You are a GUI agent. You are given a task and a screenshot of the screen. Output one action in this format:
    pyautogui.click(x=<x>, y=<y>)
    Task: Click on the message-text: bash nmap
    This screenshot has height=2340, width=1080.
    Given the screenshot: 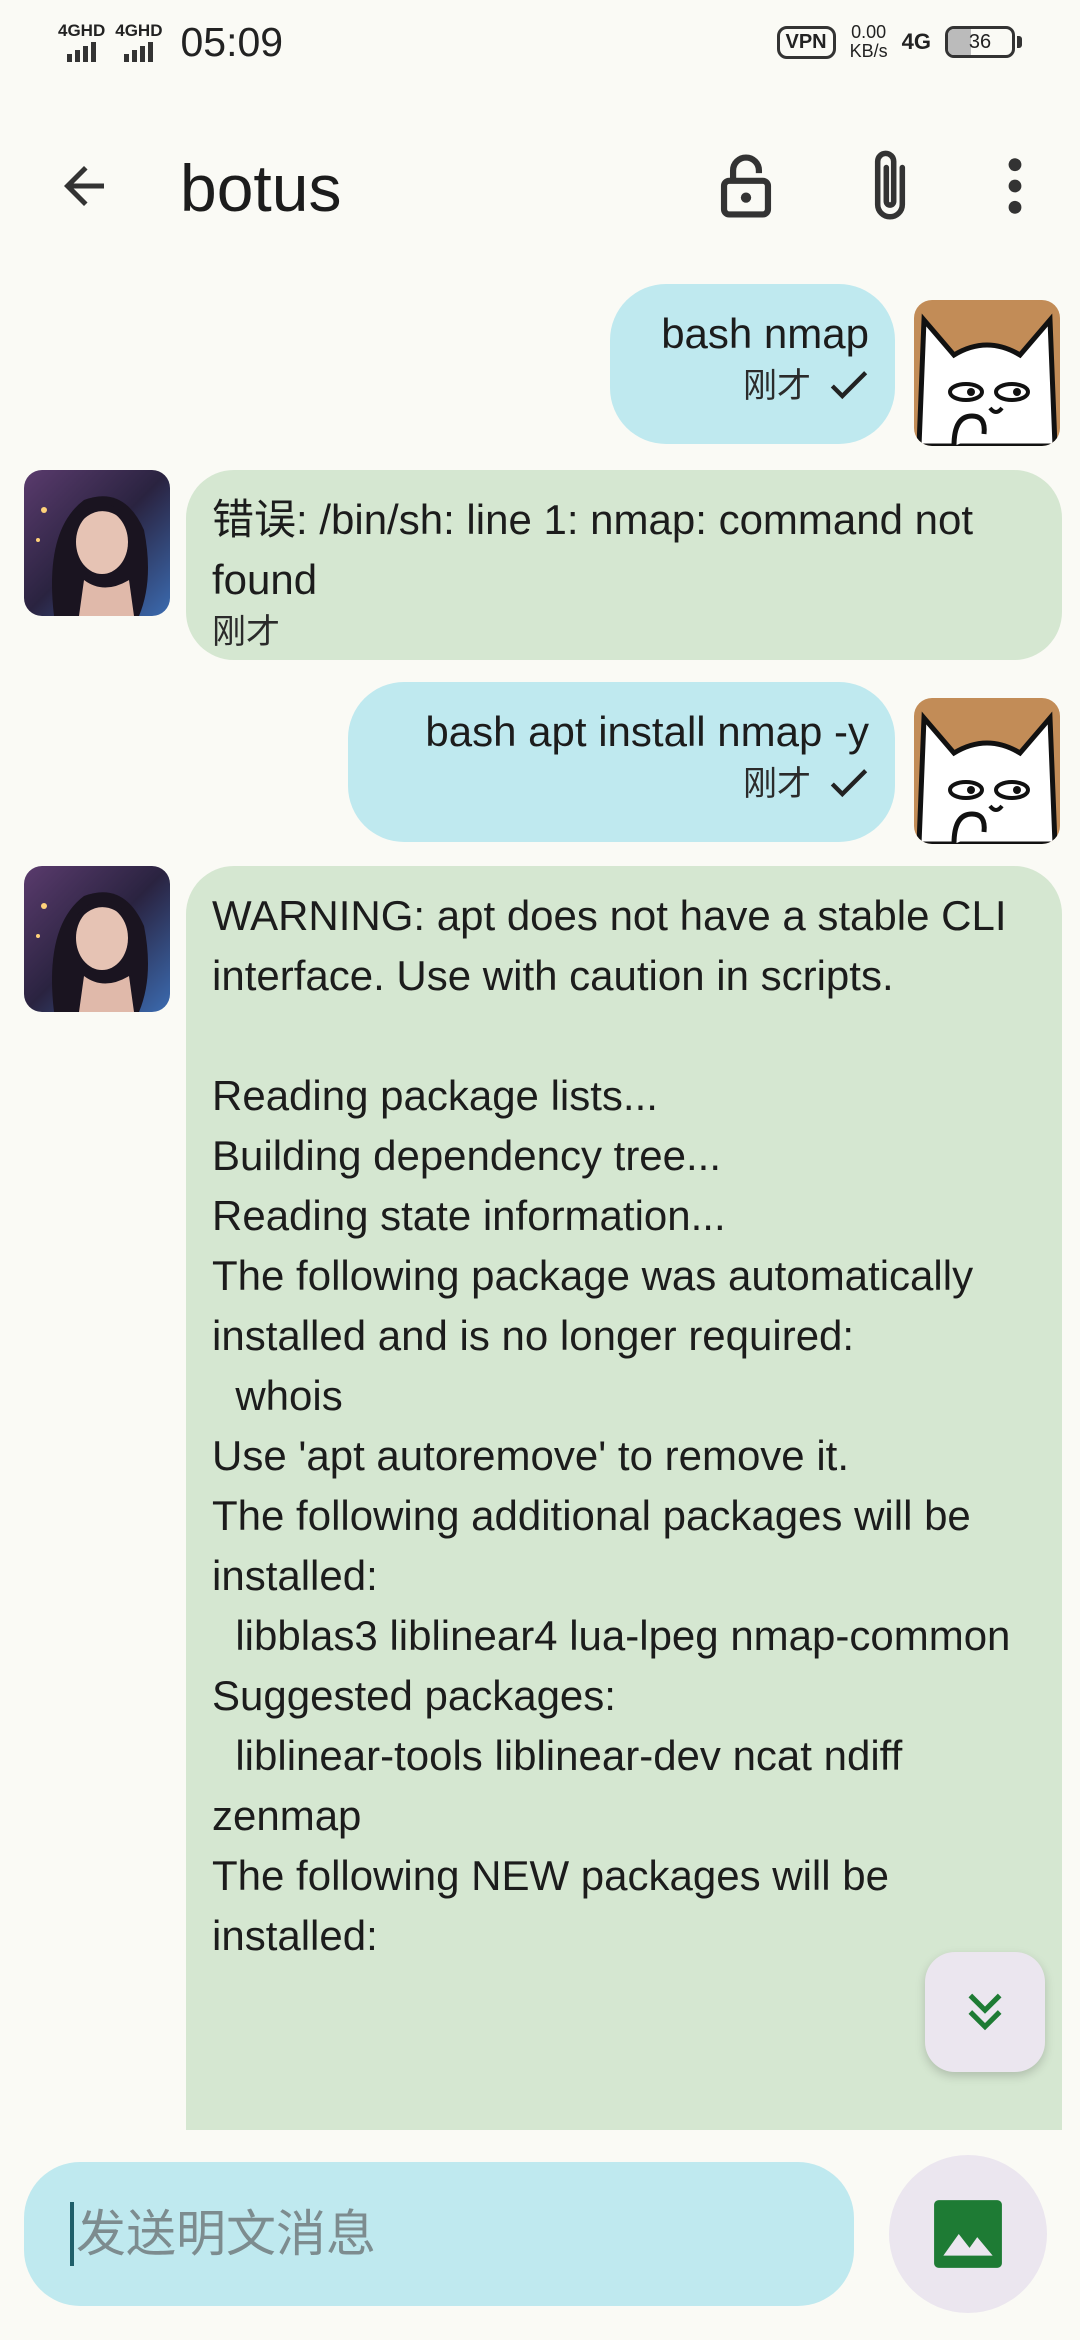 What is the action you would take?
    pyautogui.click(x=765, y=333)
    